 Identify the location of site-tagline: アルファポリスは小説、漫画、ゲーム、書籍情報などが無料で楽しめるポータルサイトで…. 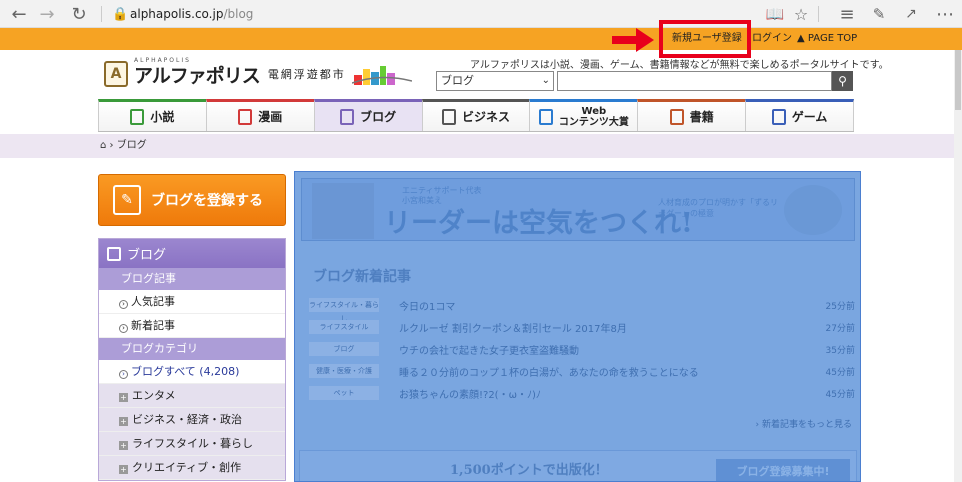
(679, 65).